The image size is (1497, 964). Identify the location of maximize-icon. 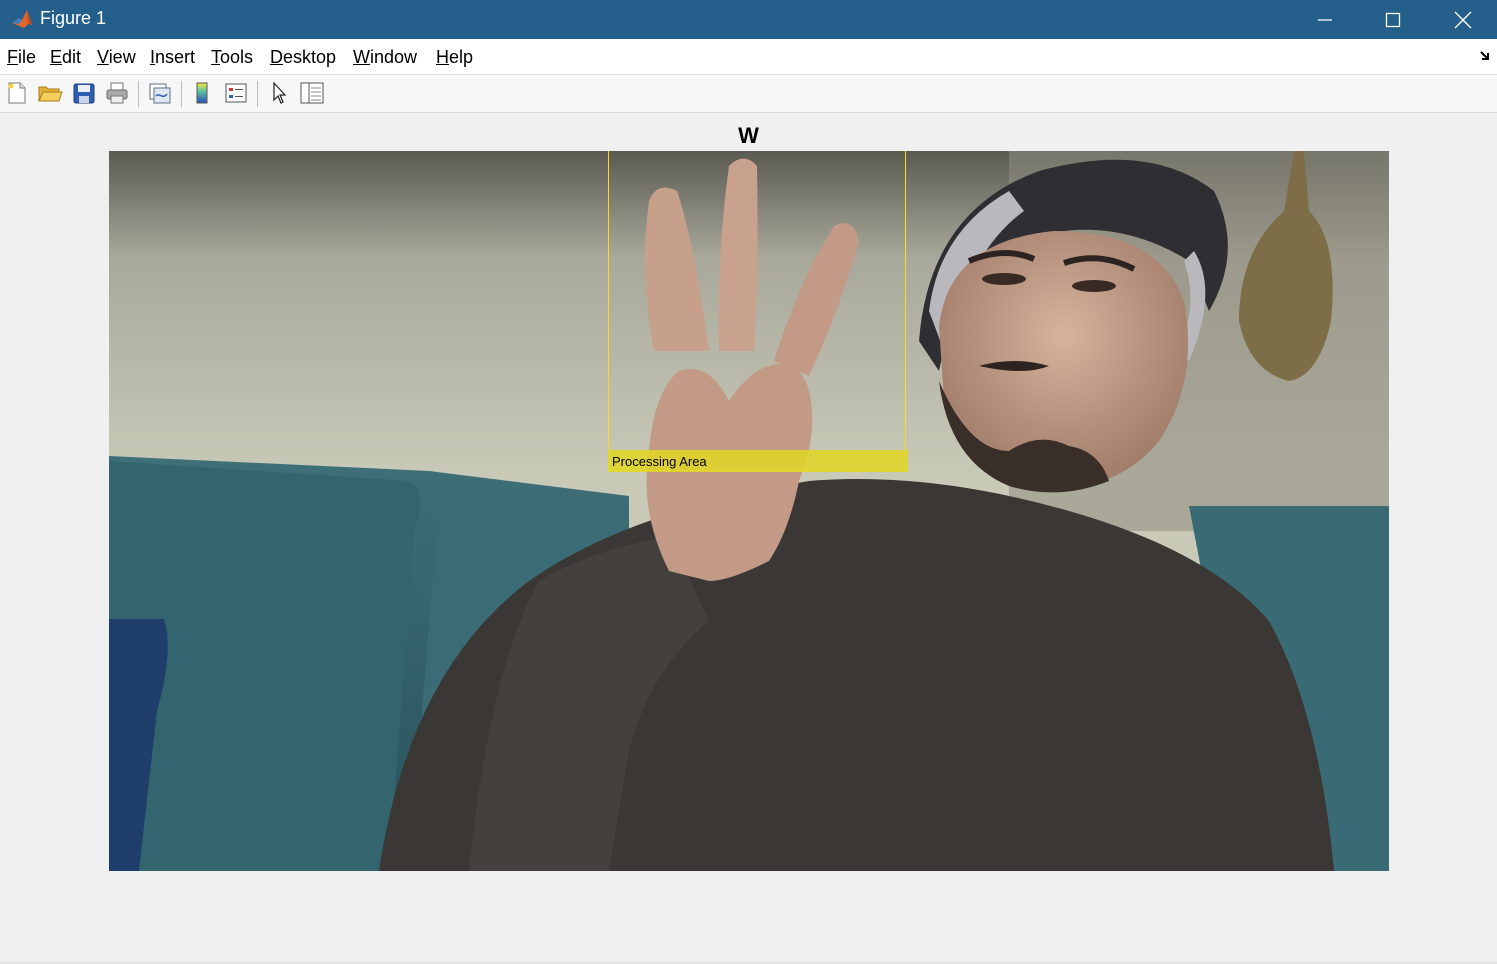
(1393, 19).